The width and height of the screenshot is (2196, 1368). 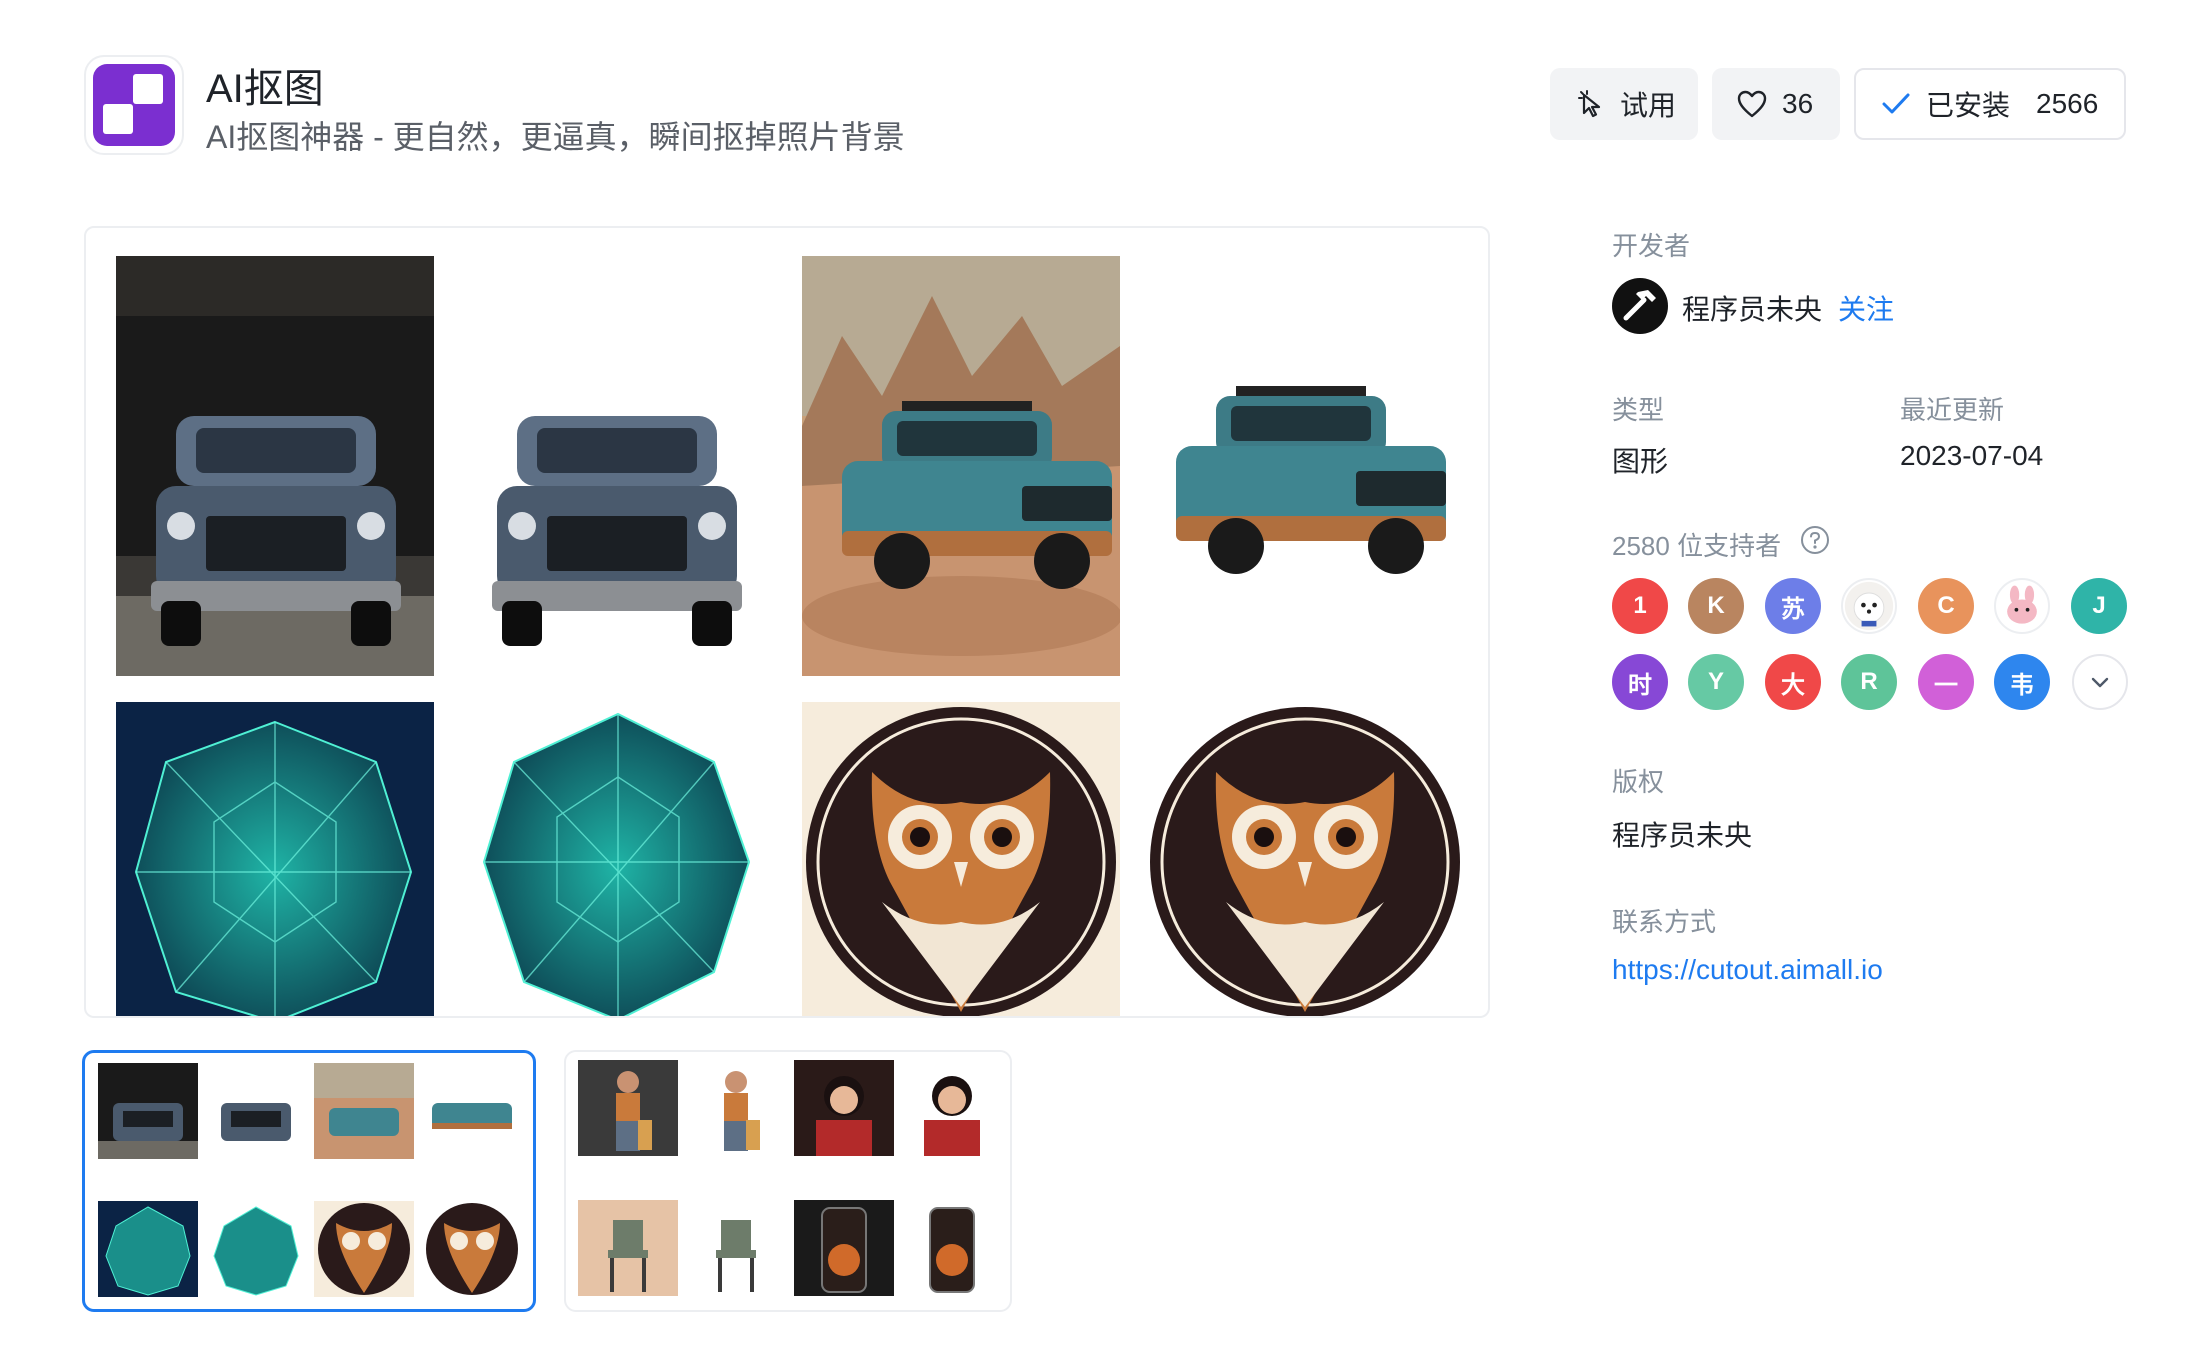 I want to click on preview-image-suv-original, so click(x=275, y=466).